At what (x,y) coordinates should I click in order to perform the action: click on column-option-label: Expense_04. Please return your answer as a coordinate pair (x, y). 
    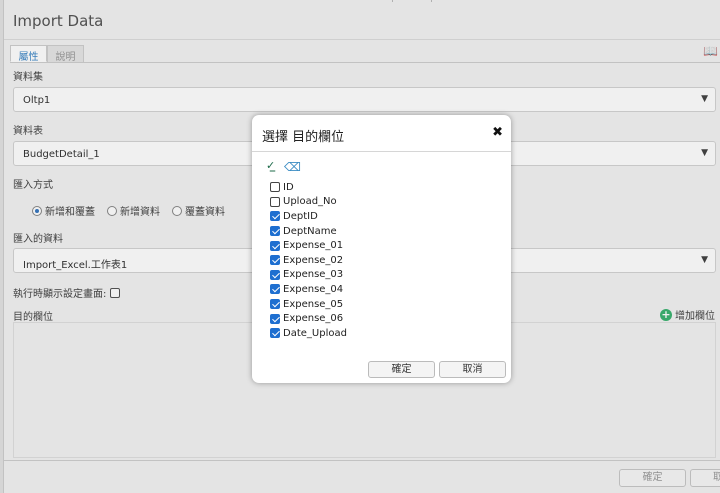
    Looking at the image, I should click on (313, 289).